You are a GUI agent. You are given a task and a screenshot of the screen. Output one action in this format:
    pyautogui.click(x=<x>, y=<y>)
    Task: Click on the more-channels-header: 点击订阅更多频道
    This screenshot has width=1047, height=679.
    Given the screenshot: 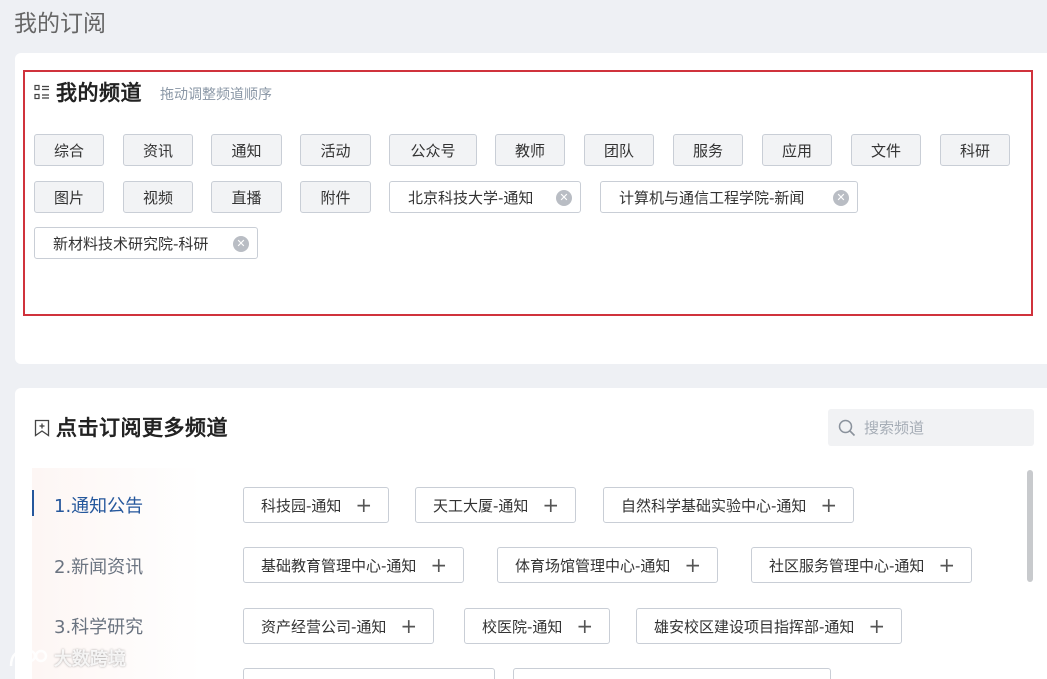 What is the action you would take?
    pyautogui.click(x=131, y=427)
    